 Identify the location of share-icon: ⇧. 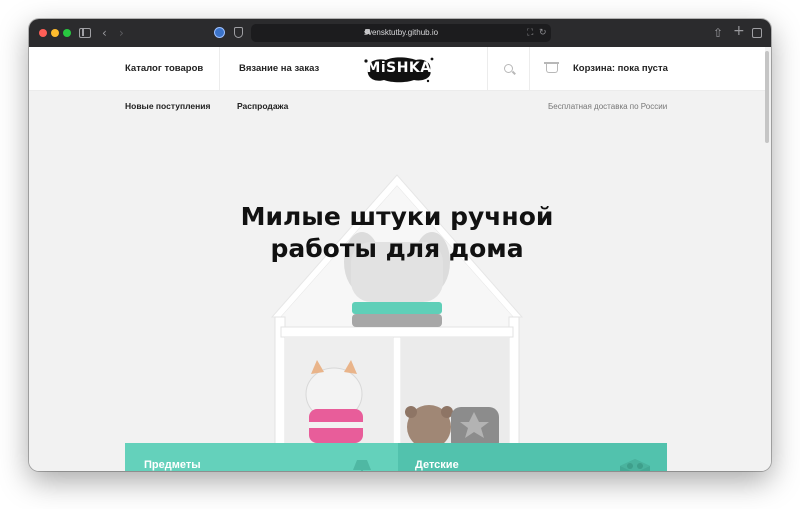
(718, 33).